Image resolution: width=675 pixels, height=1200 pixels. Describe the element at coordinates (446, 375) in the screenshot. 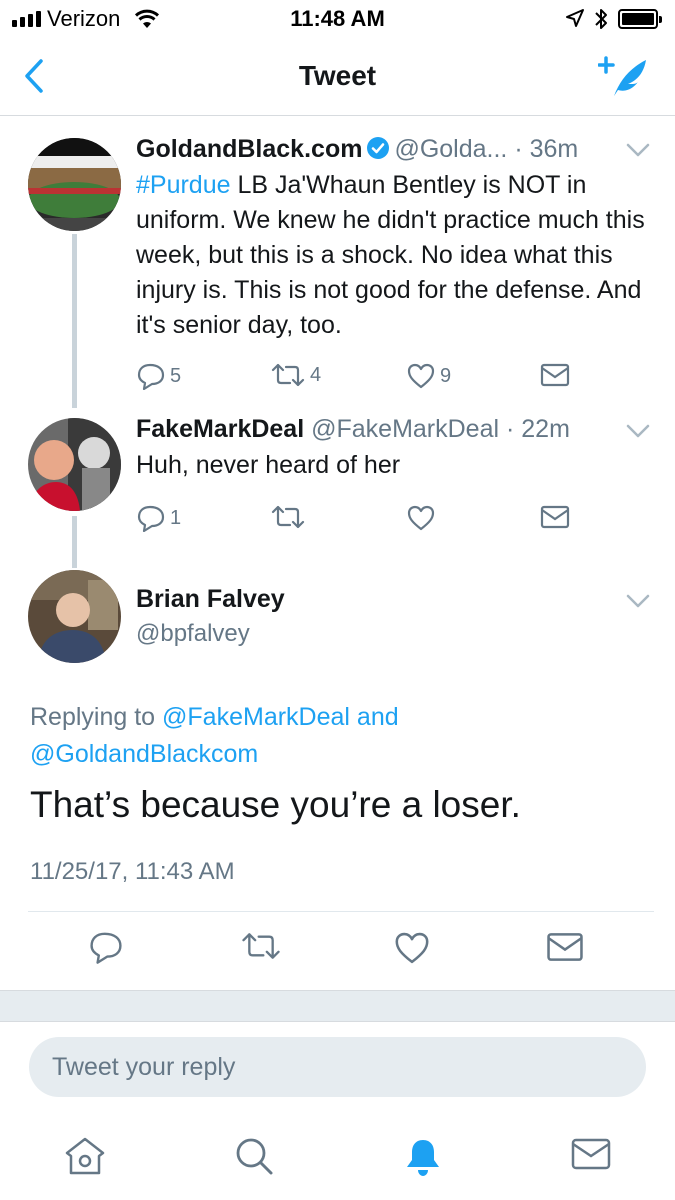

I see `like-count: 9` at that location.